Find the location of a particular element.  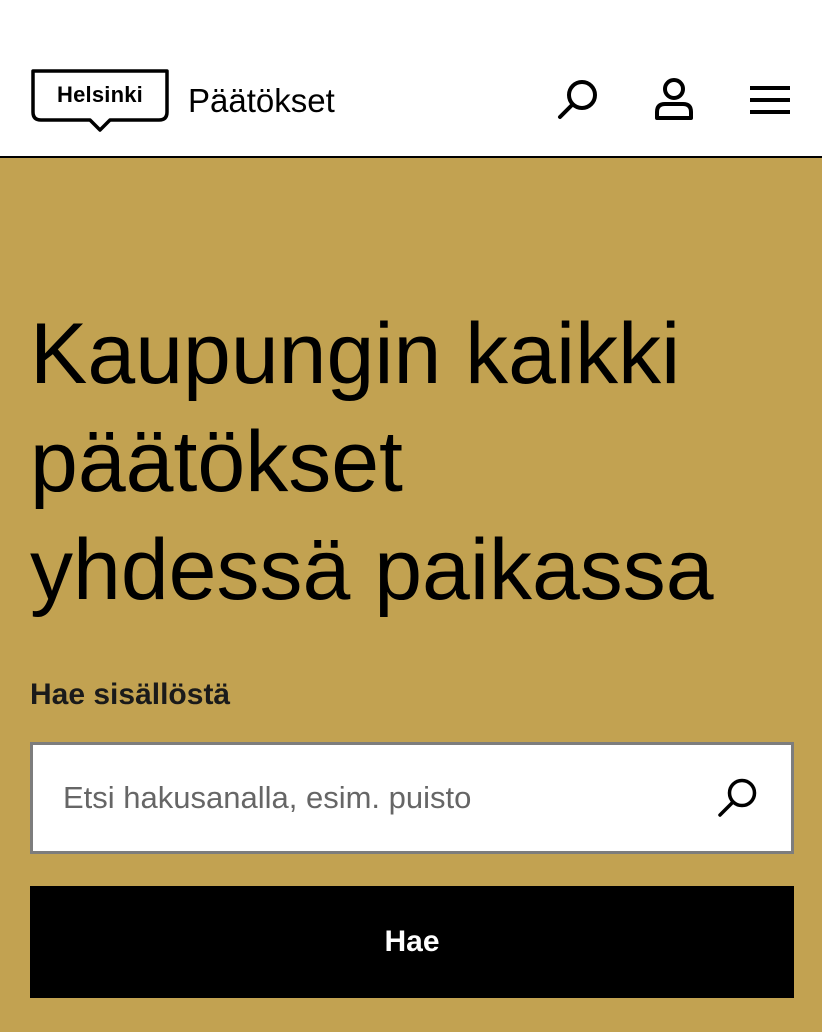

site-name: Päätökset is located at coordinates (261, 101).